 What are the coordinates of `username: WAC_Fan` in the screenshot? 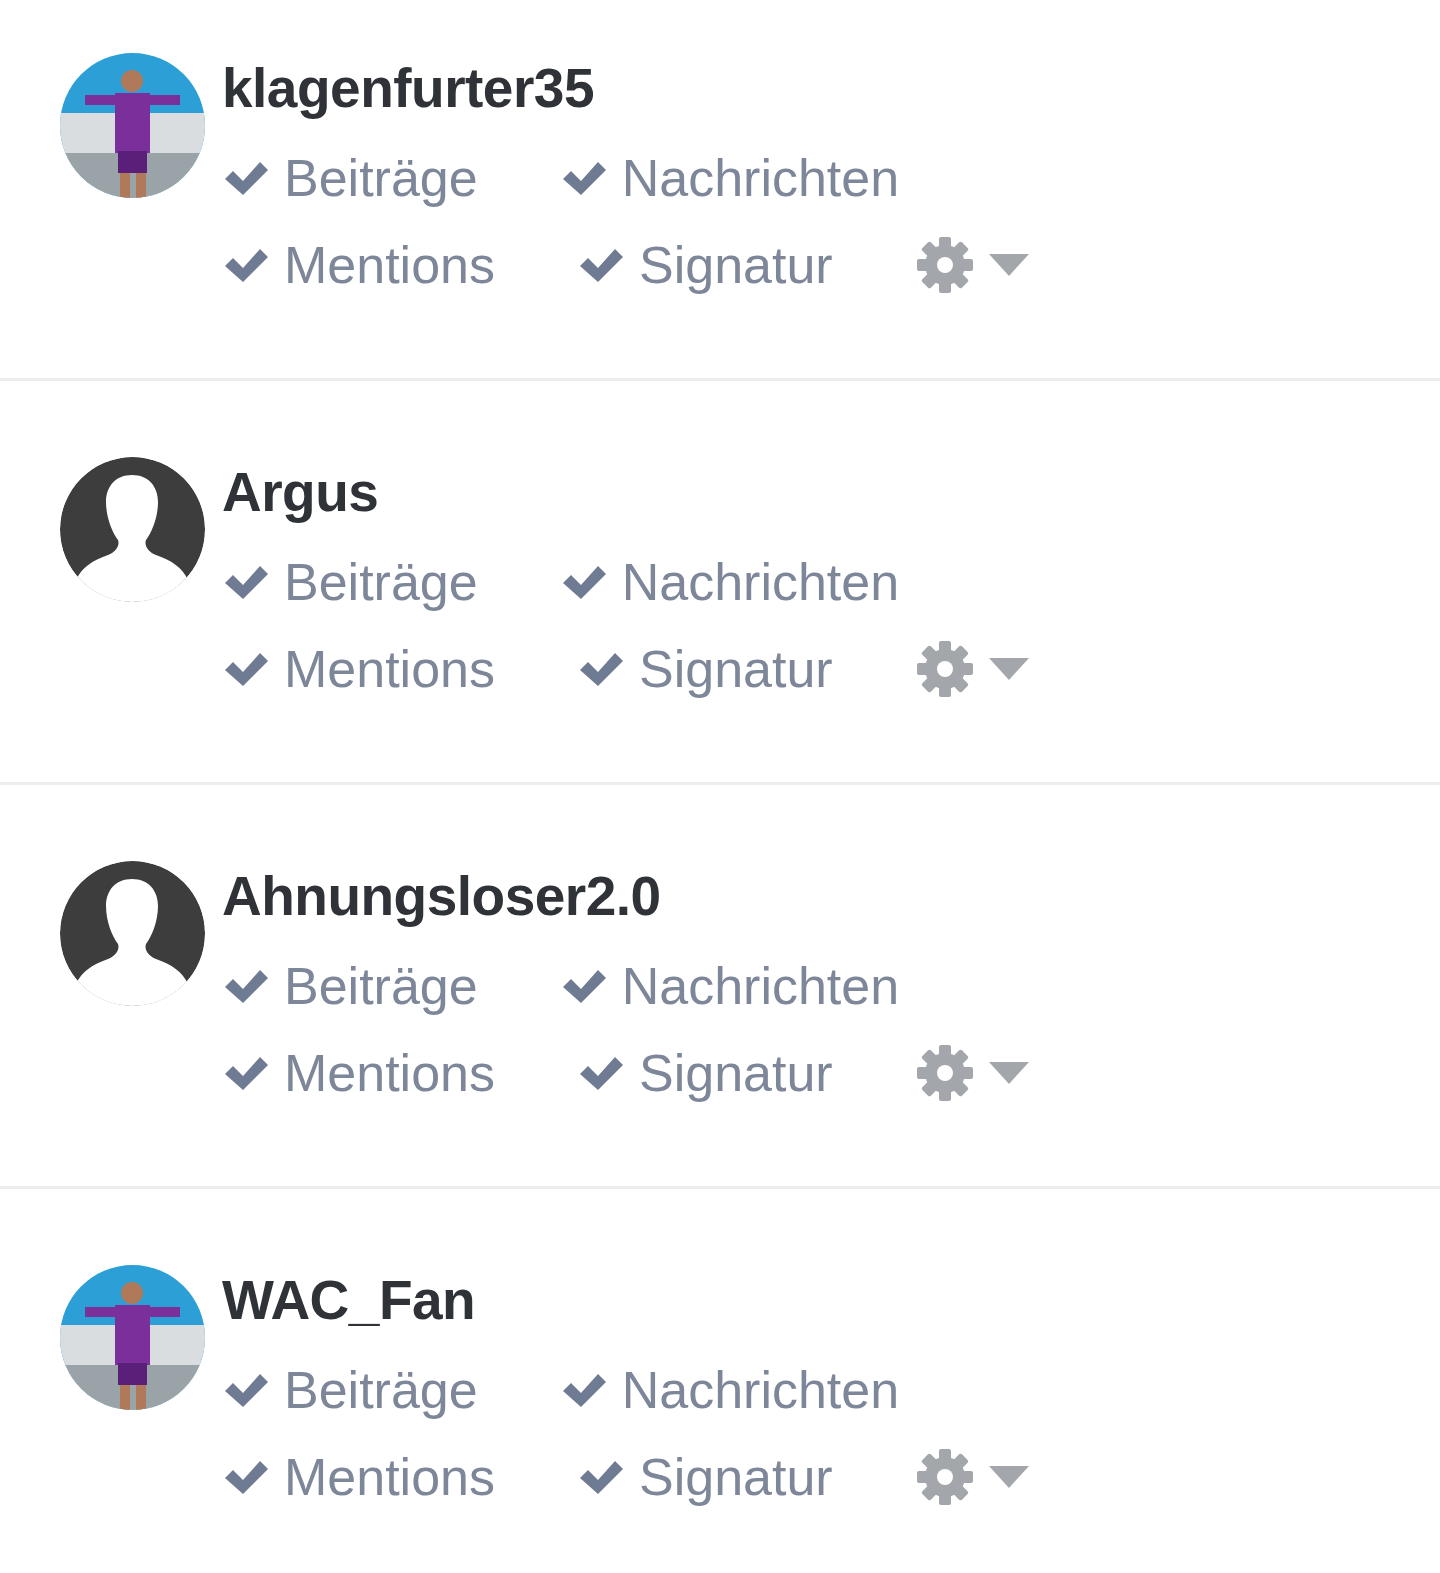 It's located at (625, 1300).